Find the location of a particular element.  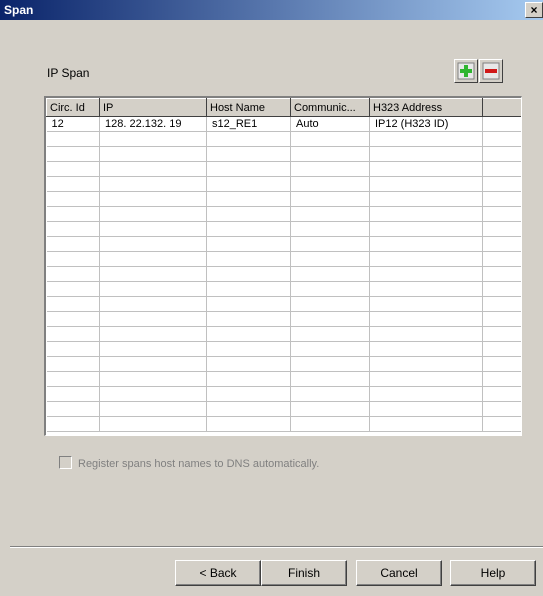

add-span-button is located at coordinates (466, 71).